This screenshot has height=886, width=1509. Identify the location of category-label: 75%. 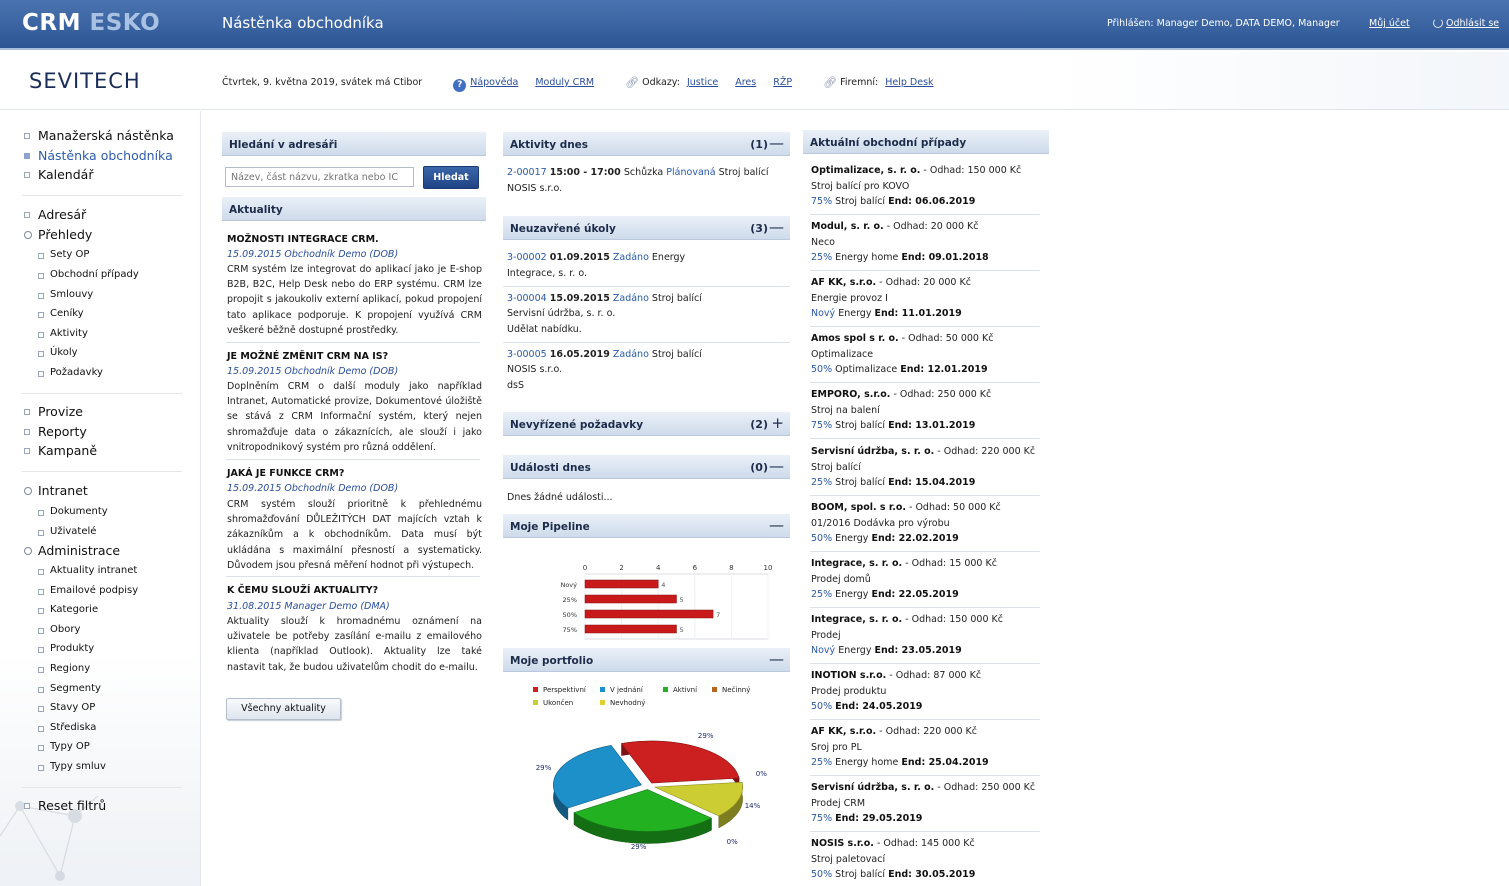
(570, 630).